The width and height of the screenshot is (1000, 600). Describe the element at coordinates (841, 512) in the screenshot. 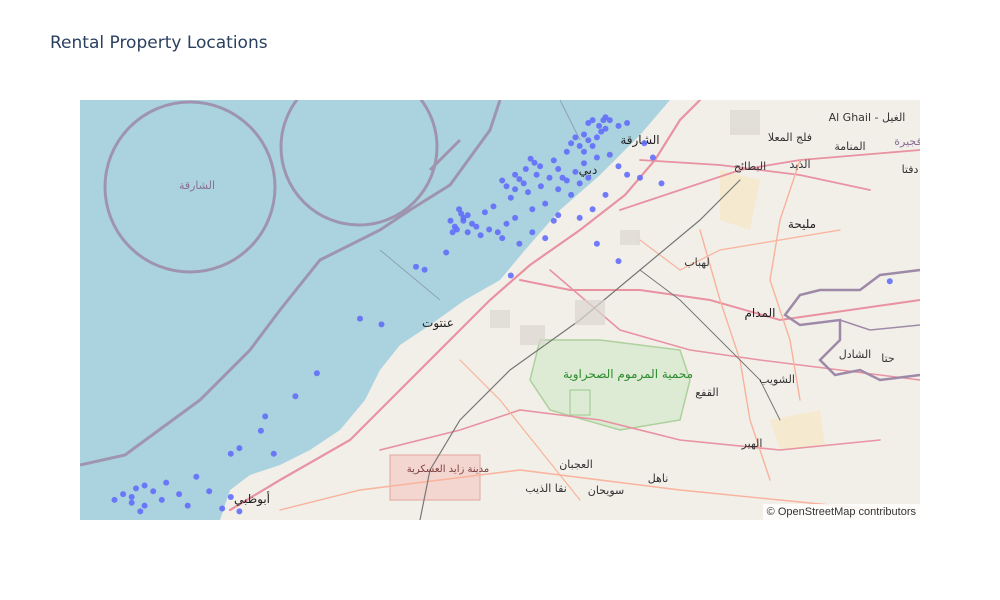

I see `map-attribution: © OpenStreetMap contributors` at that location.